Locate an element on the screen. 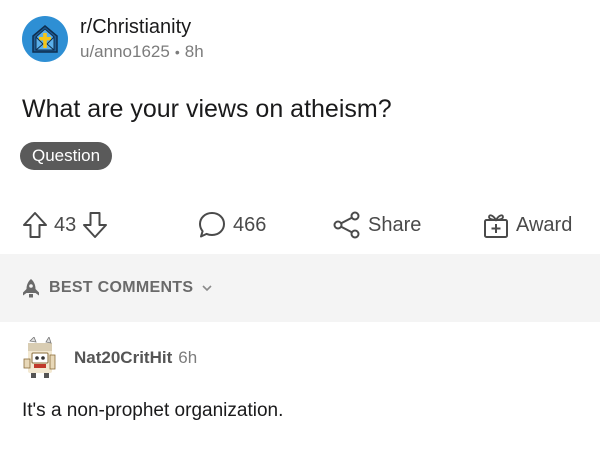 The image size is (600, 452). post-flair: Question is located at coordinates (66, 156).